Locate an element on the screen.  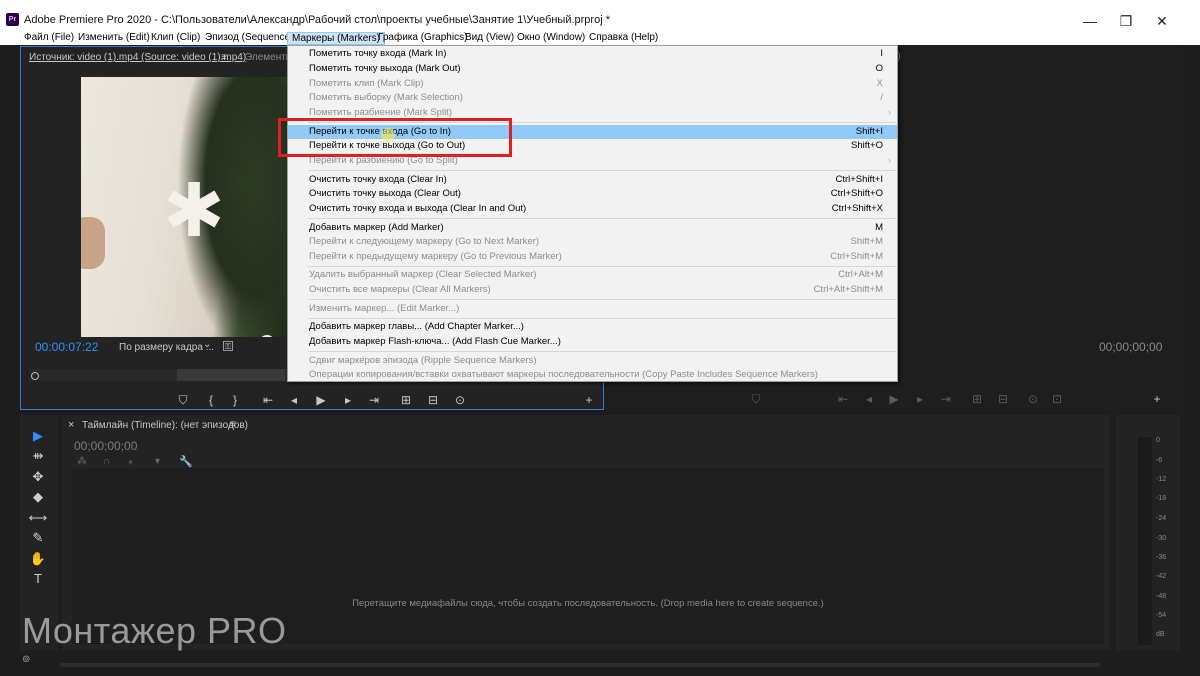
mouse-cursor-highlight is located at coordinates (388, 135).